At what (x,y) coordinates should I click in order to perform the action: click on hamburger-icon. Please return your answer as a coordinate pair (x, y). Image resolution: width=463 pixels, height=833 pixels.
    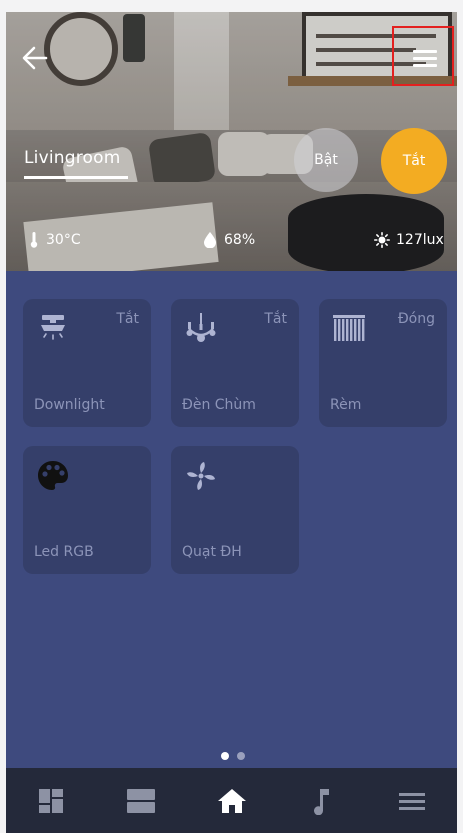
    Looking at the image, I should click on (425, 60).